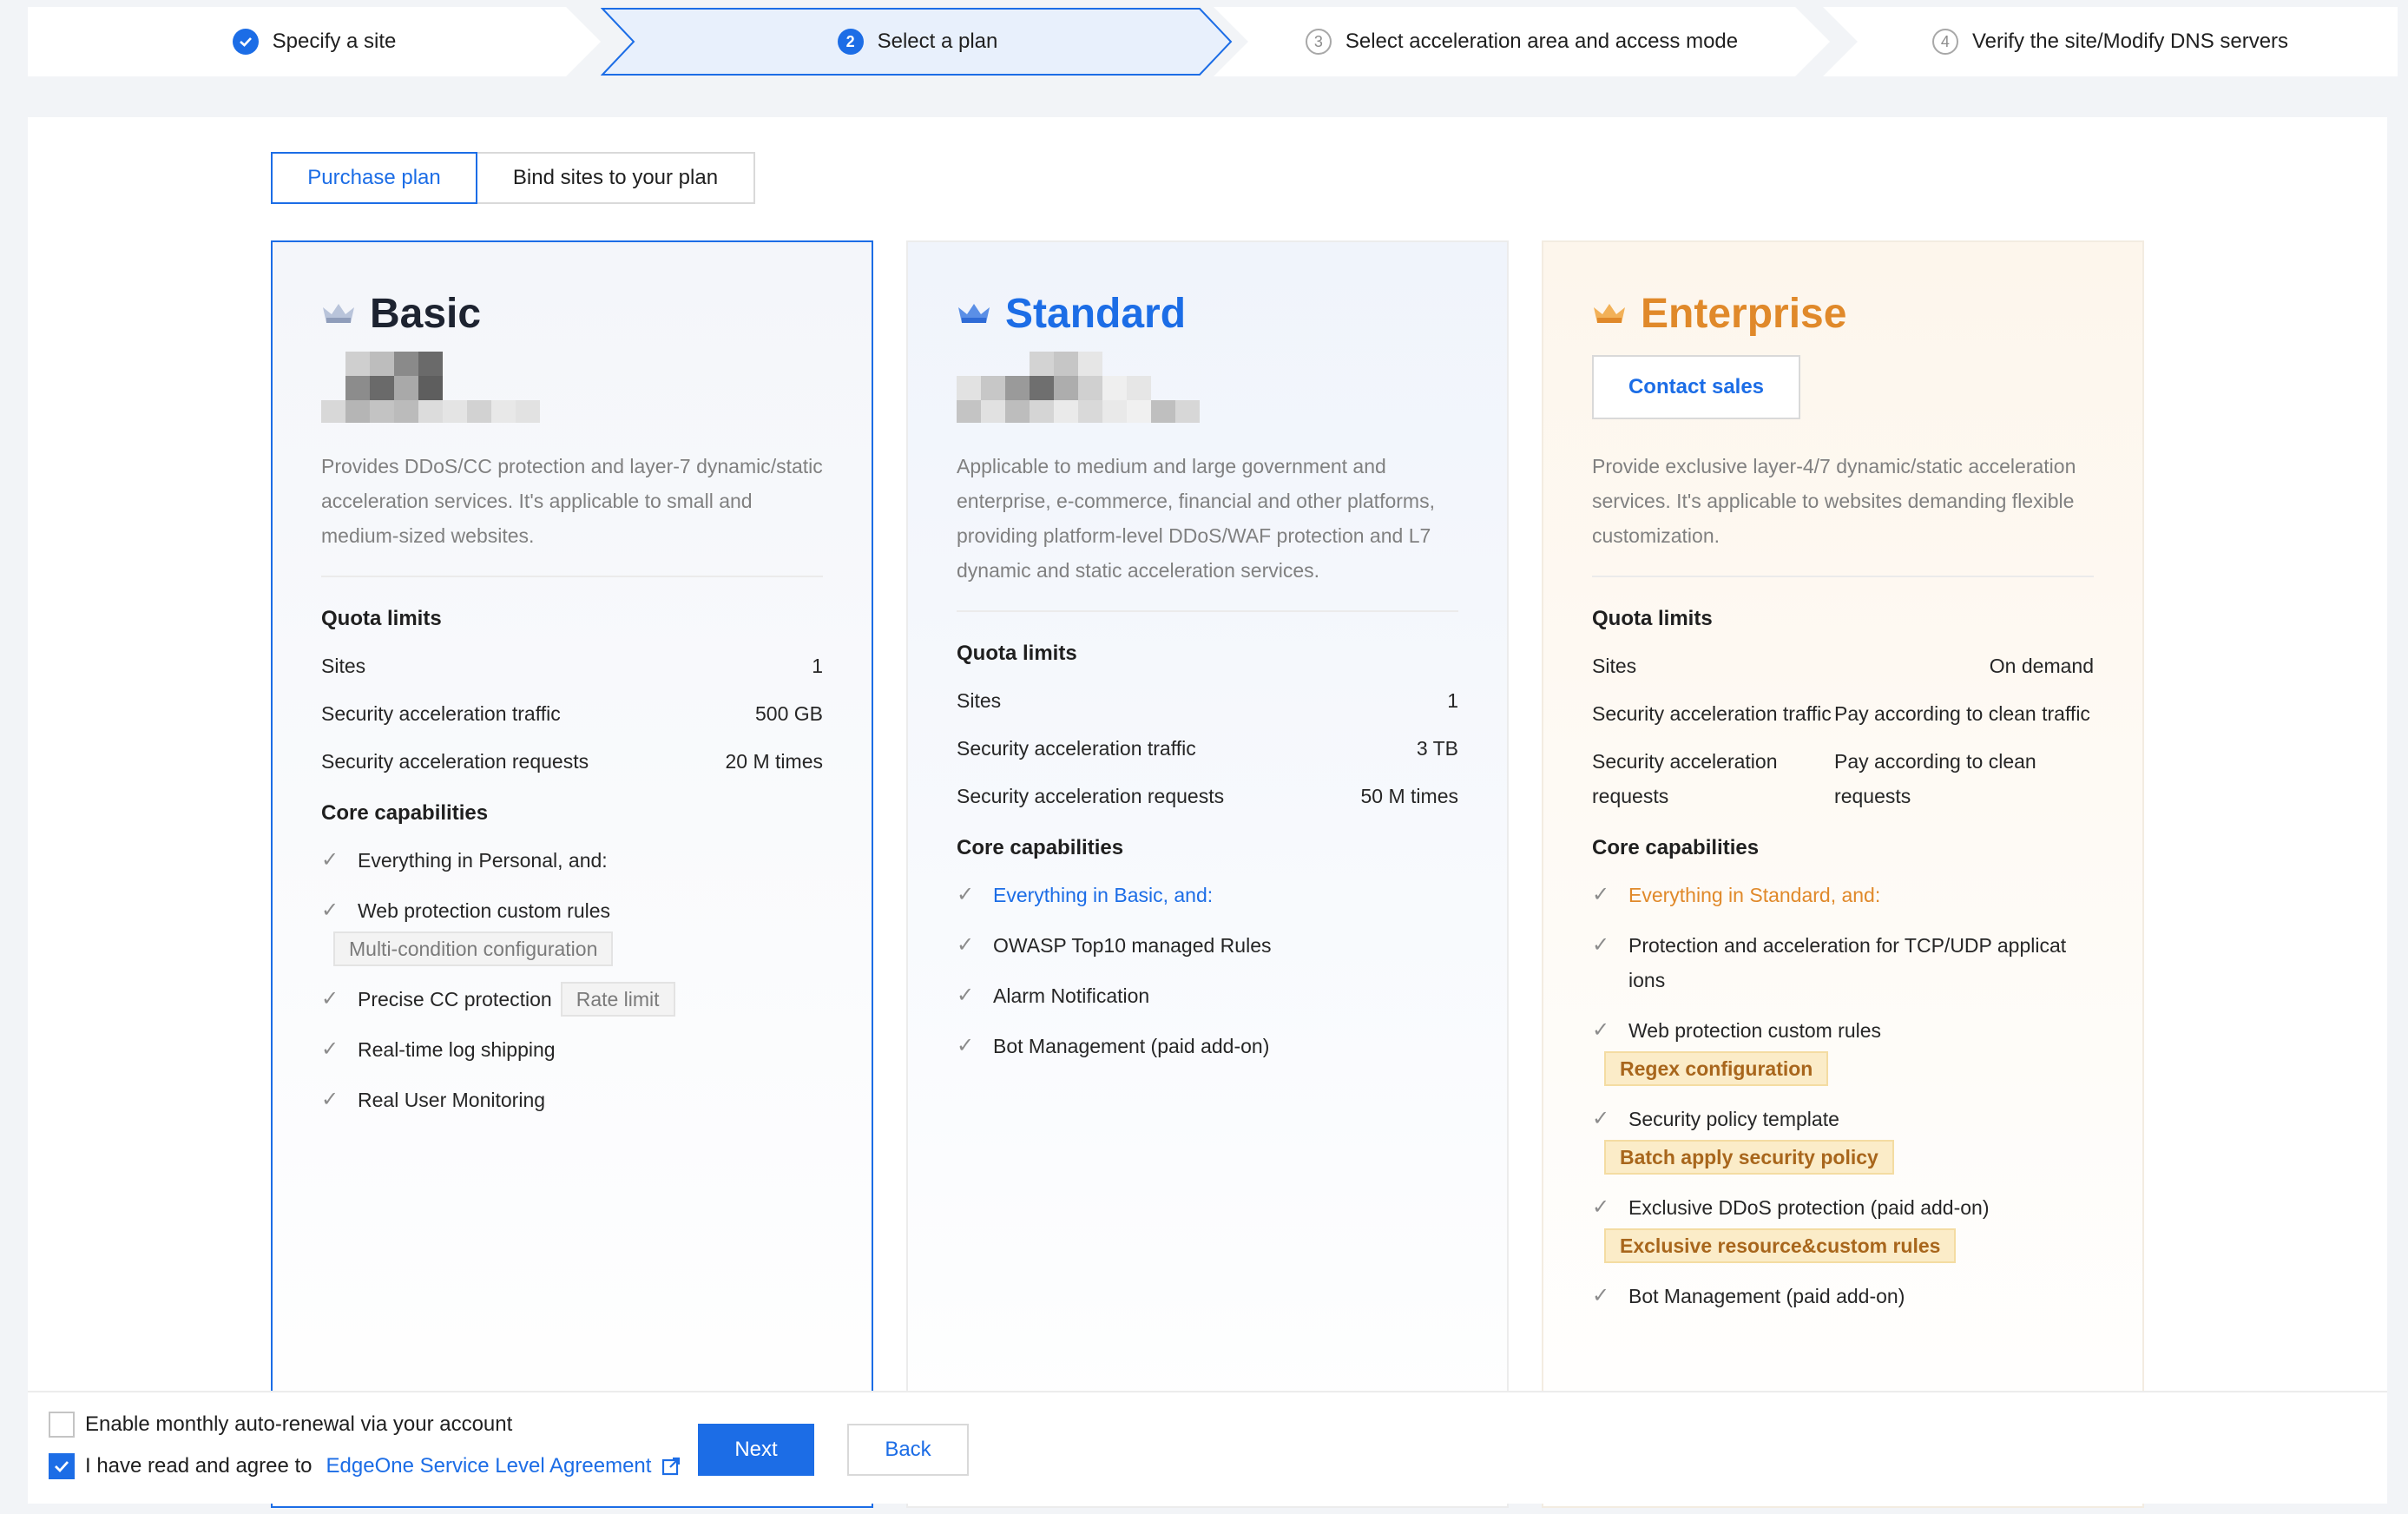 This screenshot has height=1514, width=2408. Describe the element at coordinates (1096, 314) in the screenshot. I see `plan-name: Standard` at that location.